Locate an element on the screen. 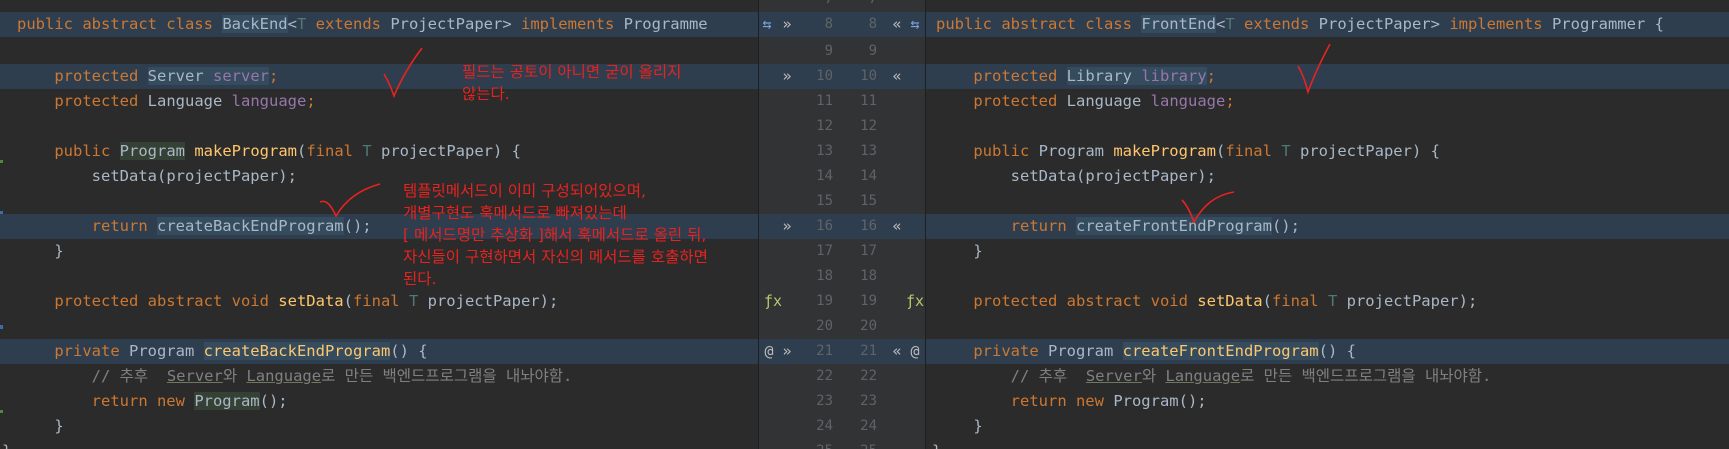 This screenshot has height=449, width=1729. line-number-left: 9 is located at coordinates (828, 51).